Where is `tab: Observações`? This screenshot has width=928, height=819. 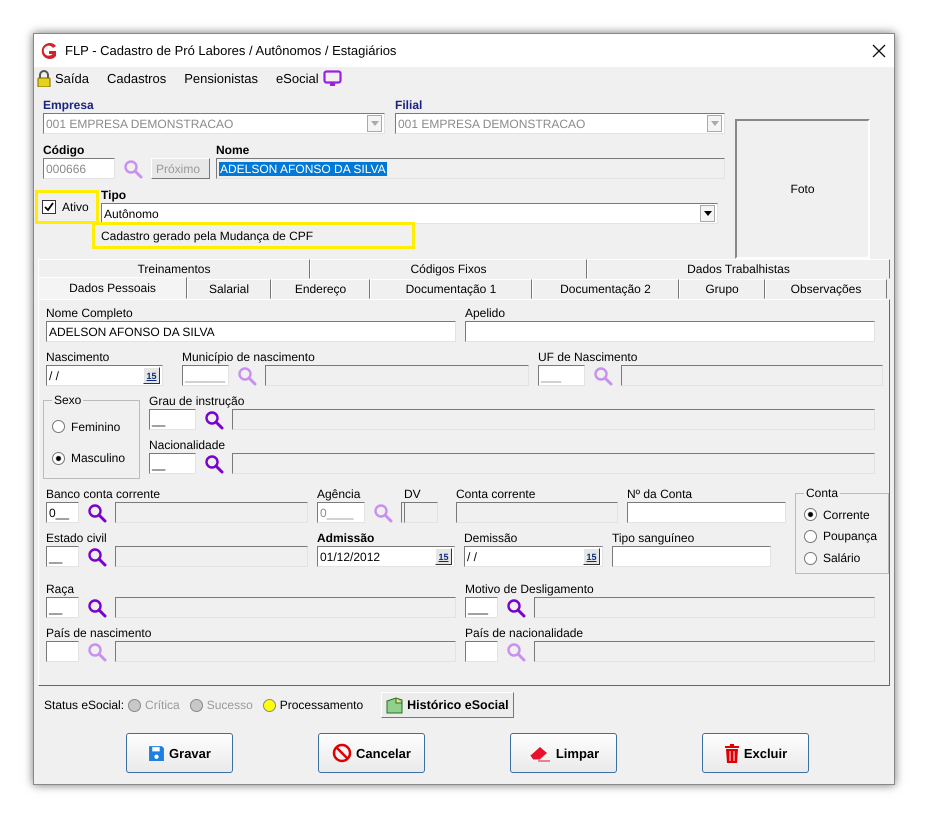 tab: Observações is located at coordinates (826, 289).